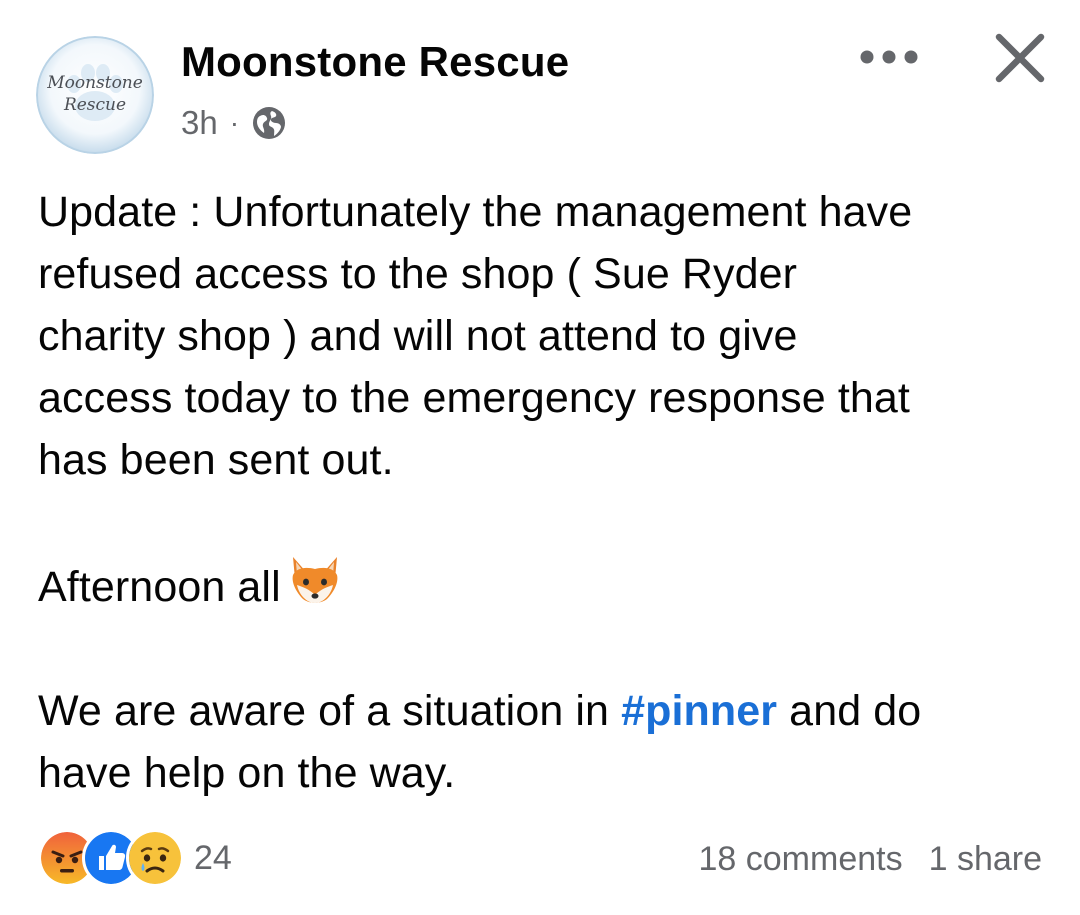 The image size is (1080, 915). Describe the element at coordinates (199, 123) in the screenshot. I see `post-timestamp: 3h` at that location.